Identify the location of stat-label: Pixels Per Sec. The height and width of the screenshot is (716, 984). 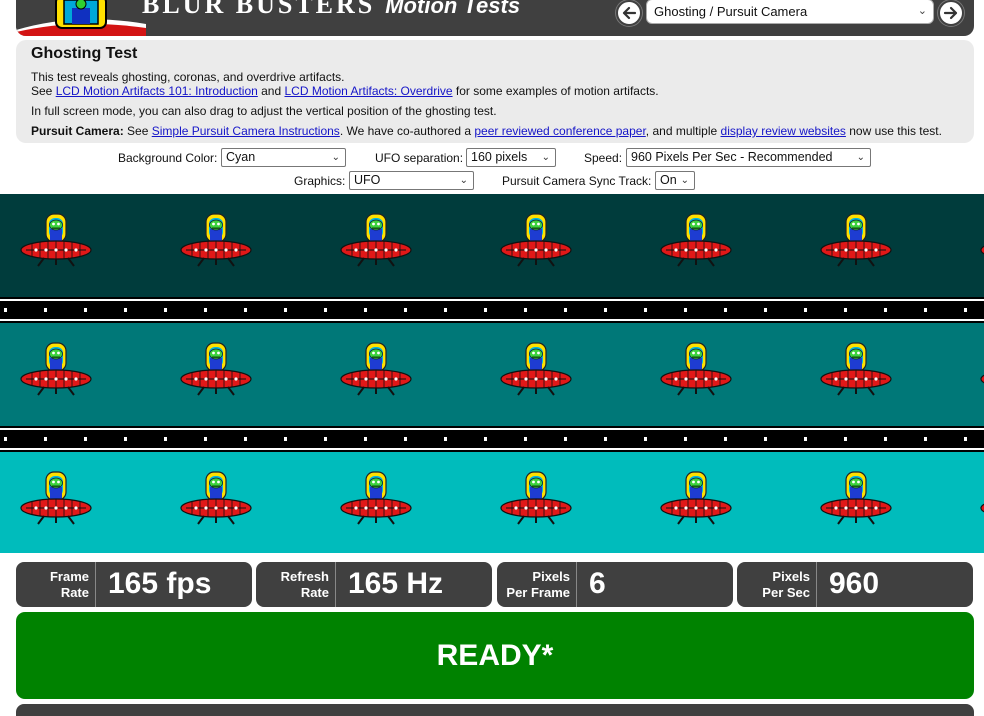
(777, 584).